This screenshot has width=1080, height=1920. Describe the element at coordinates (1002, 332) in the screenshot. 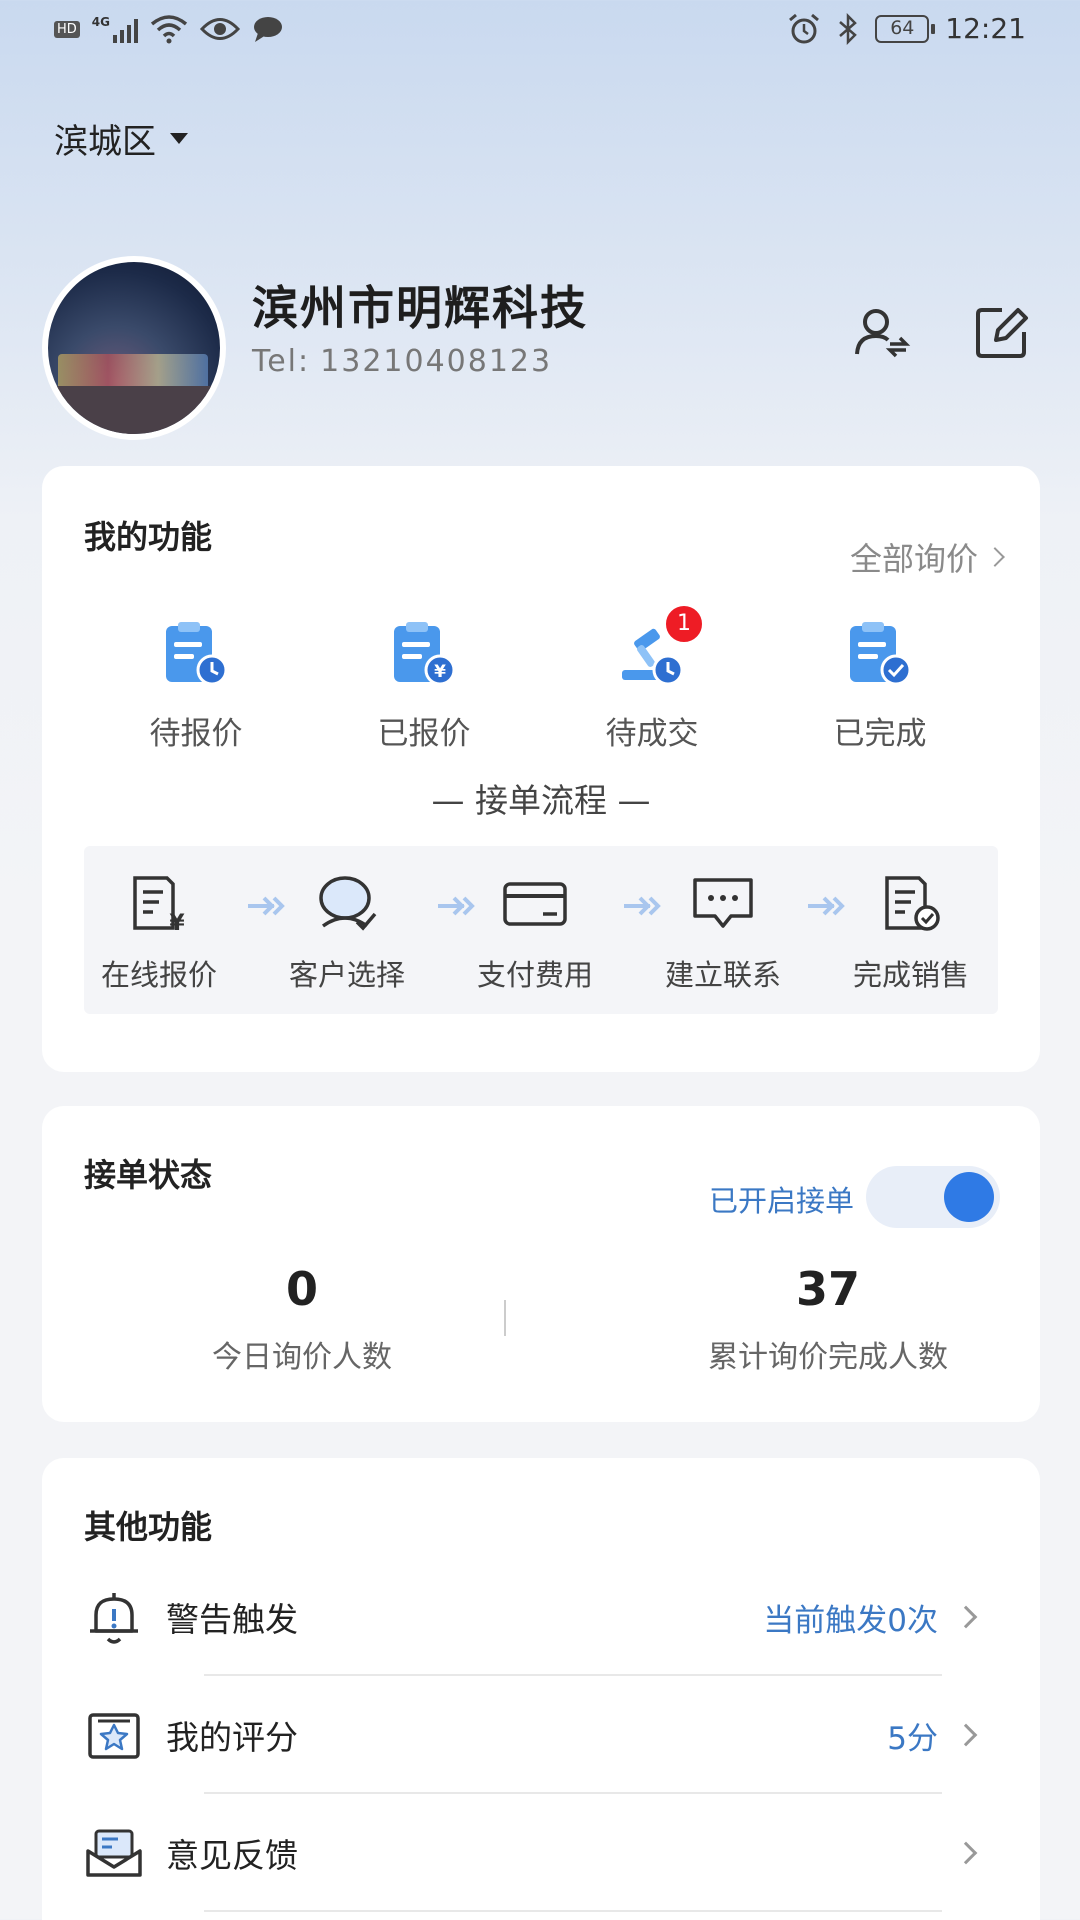

I see `edit-icon` at that location.